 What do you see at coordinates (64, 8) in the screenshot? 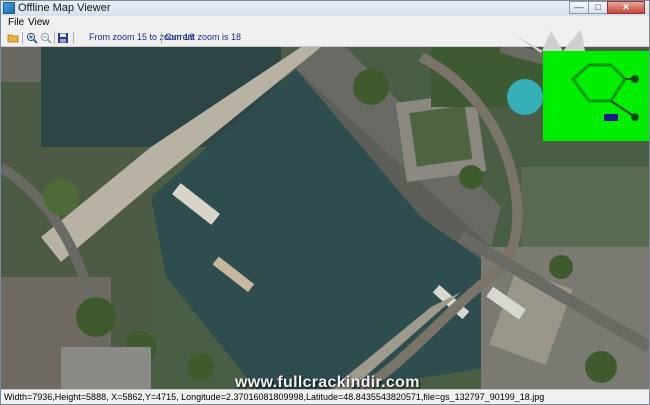
I see `window-title: Offline Map Viewer` at bounding box center [64, 8].